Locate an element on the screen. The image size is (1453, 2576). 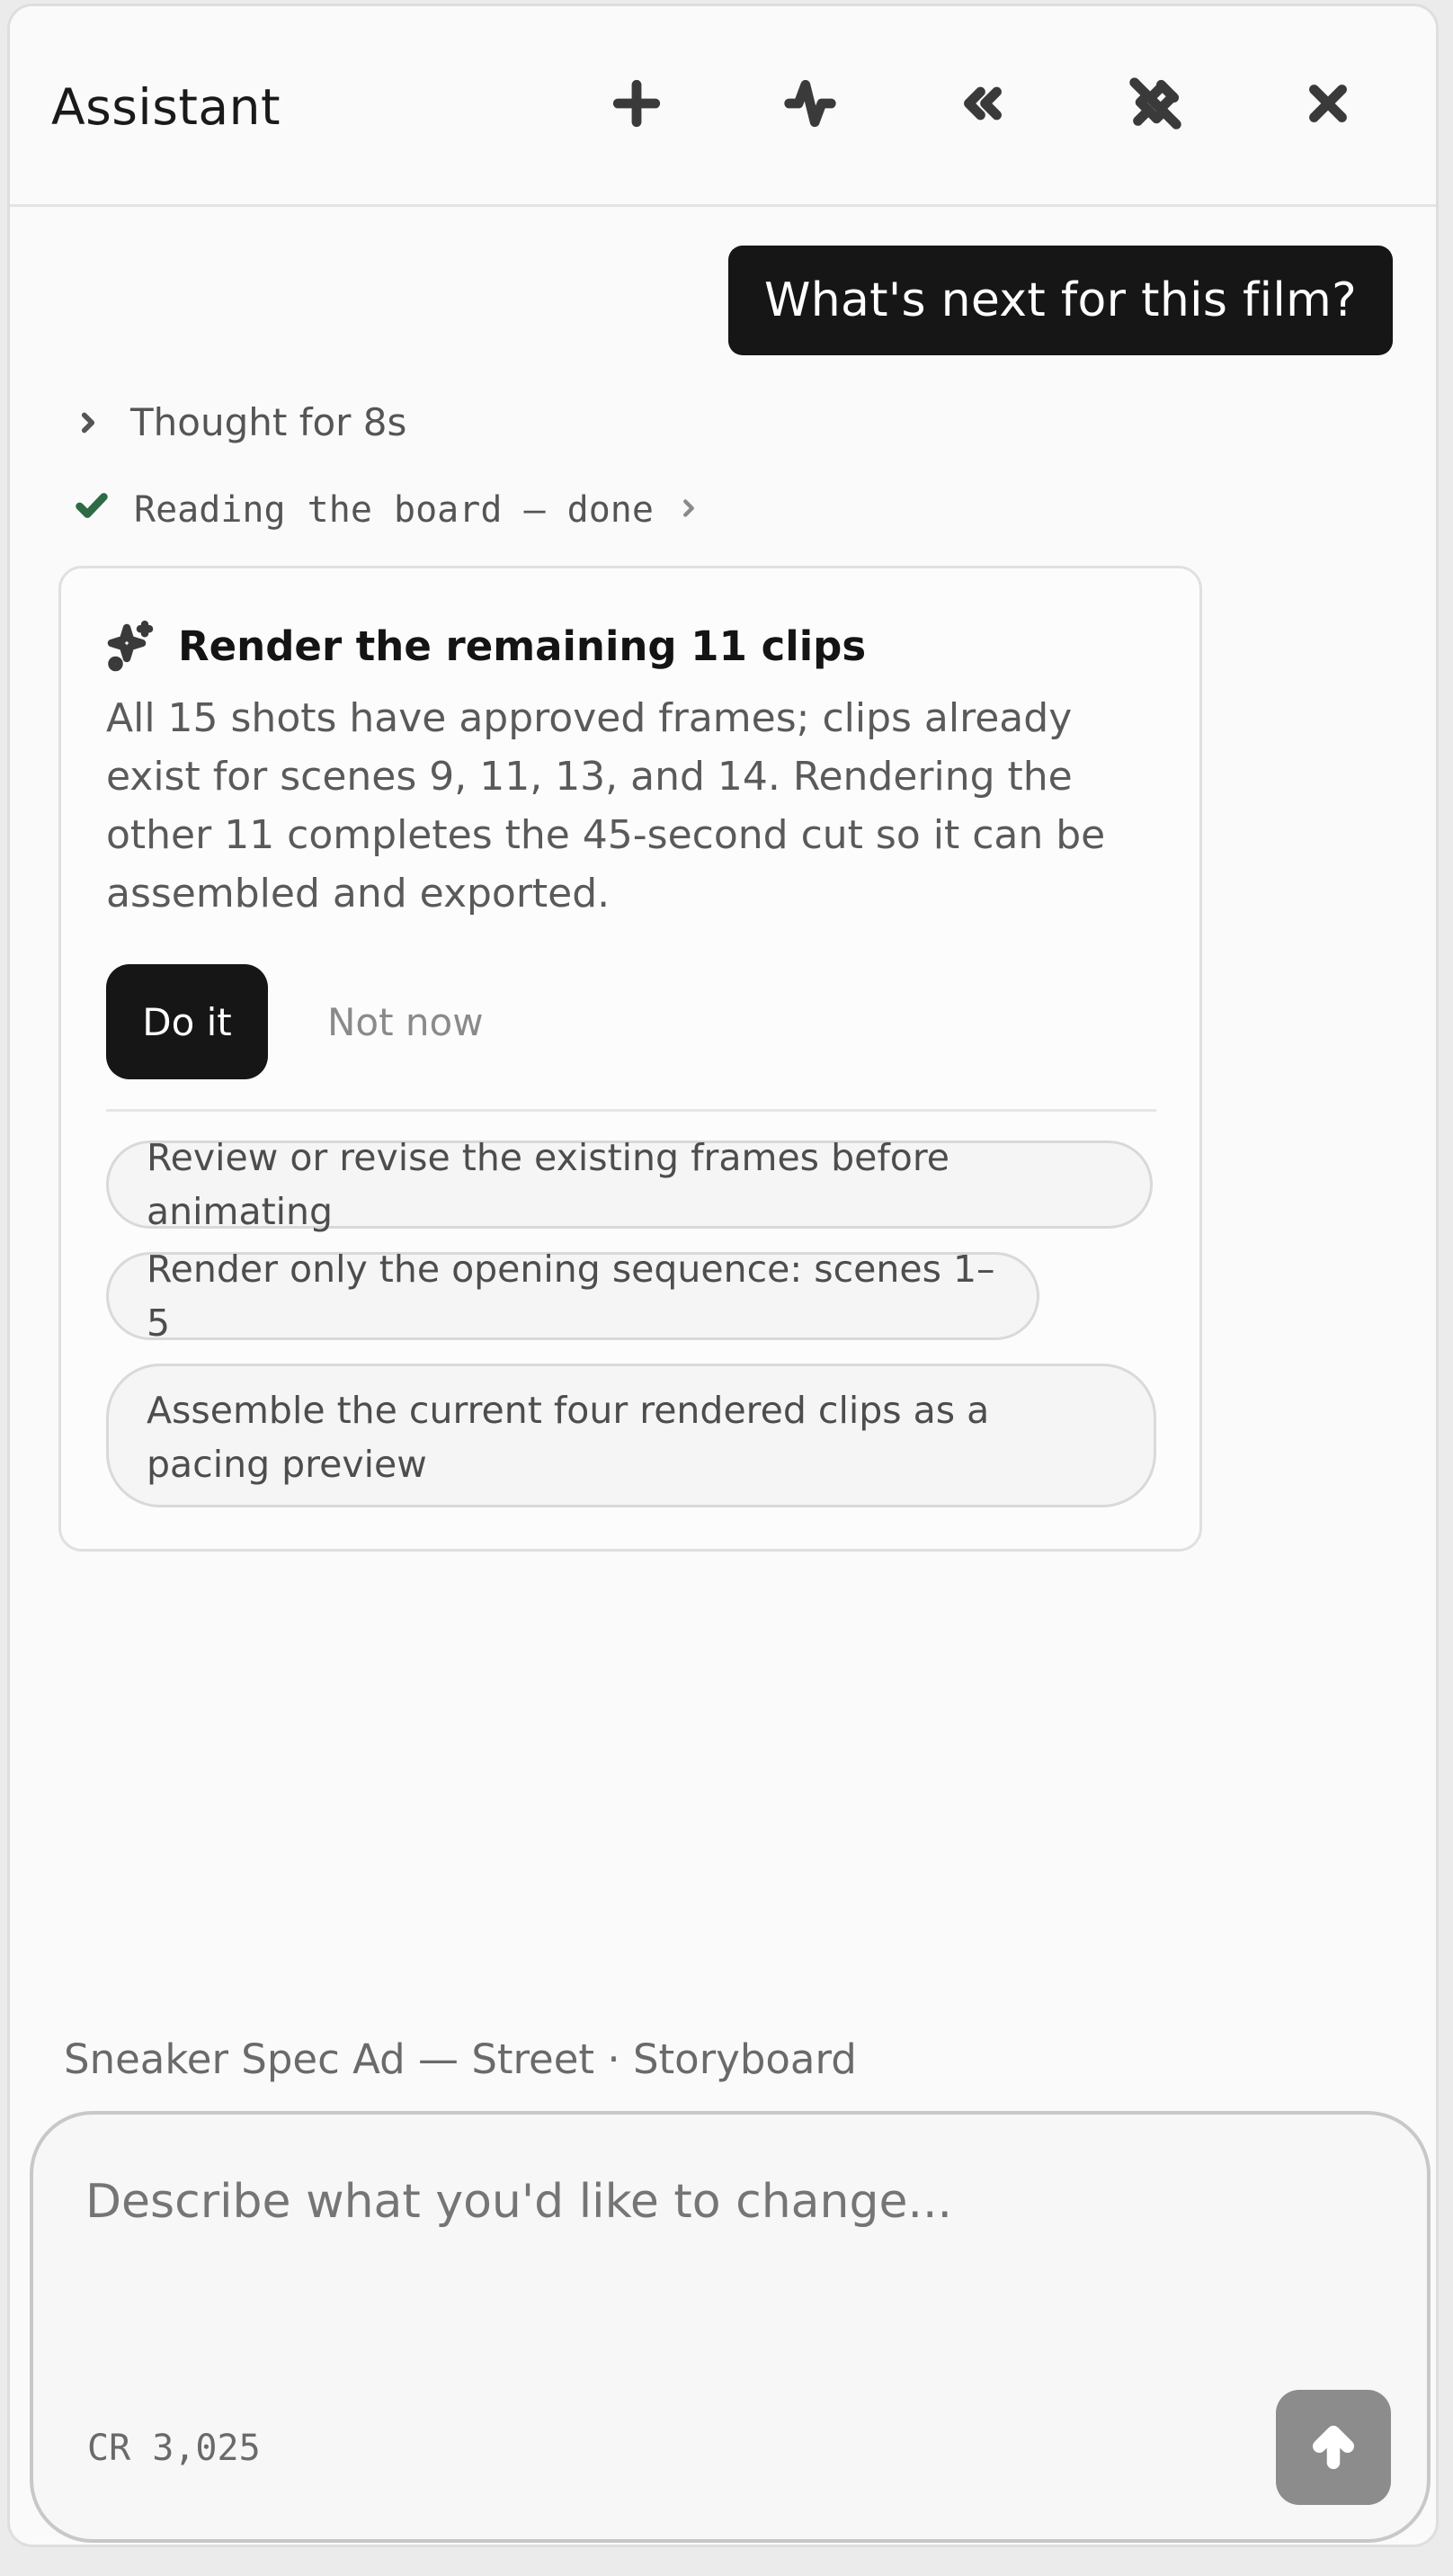
pin-off-icon is located at coordinates (1155, 103).